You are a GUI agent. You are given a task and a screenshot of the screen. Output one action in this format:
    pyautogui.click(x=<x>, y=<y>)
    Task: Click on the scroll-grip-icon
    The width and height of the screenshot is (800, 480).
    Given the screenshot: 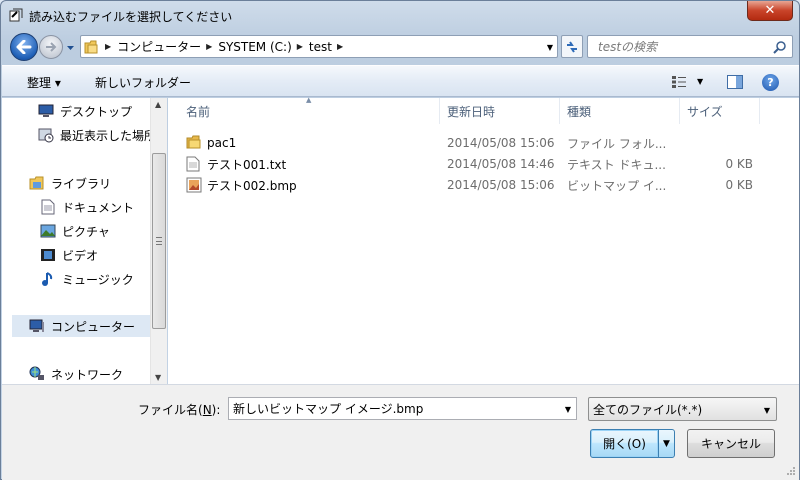 What is the action you would take?
    pyautogui.click(x=159, y=241)
    